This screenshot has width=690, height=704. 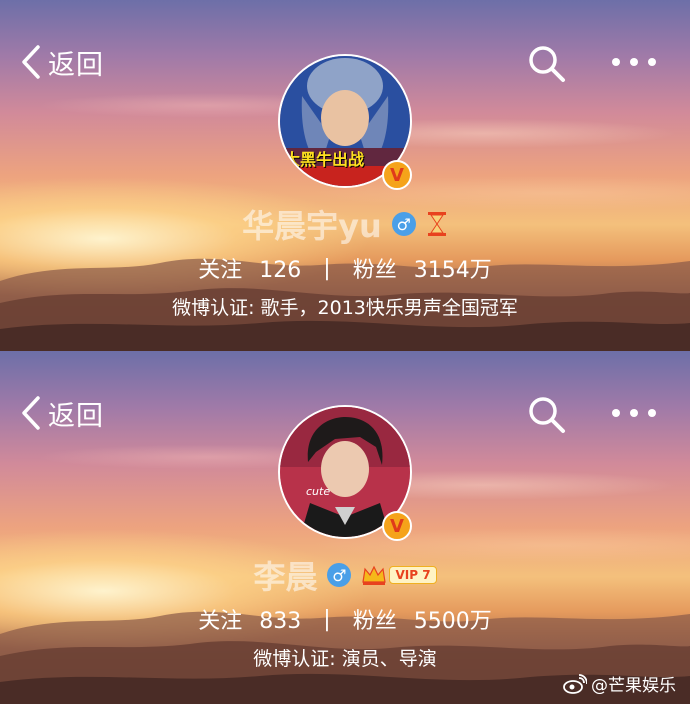 I want to click on stats-row: 关注 126 | 粉丝 3154万, so click(x=345, y=268).